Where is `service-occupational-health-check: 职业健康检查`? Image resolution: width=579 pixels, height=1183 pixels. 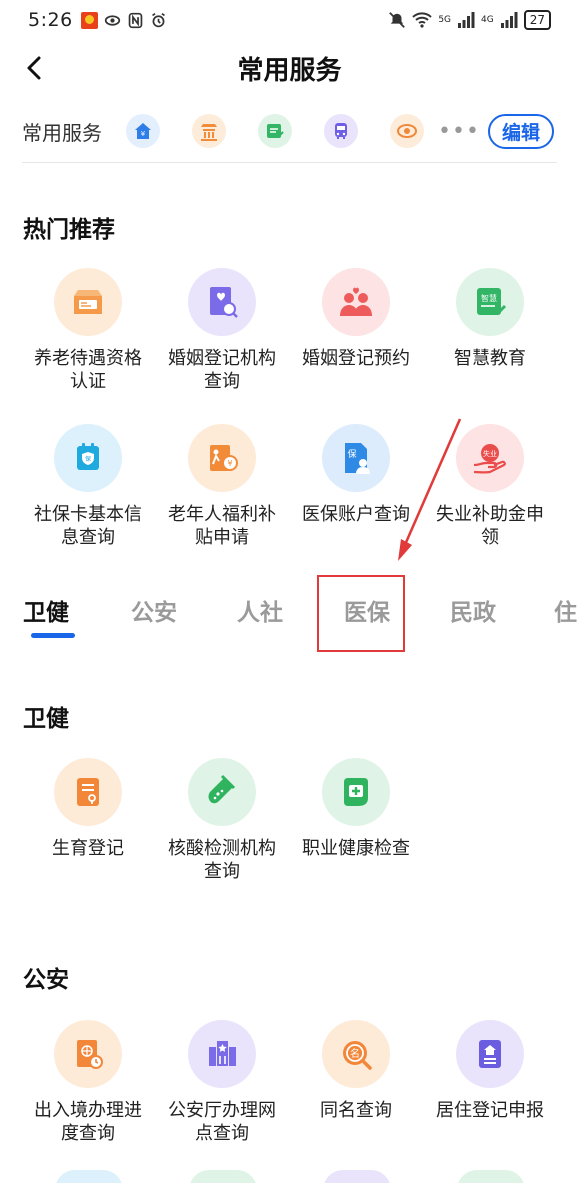 service-occupational-health-check: 职业健康检查 is located at coordinates (356, 809).